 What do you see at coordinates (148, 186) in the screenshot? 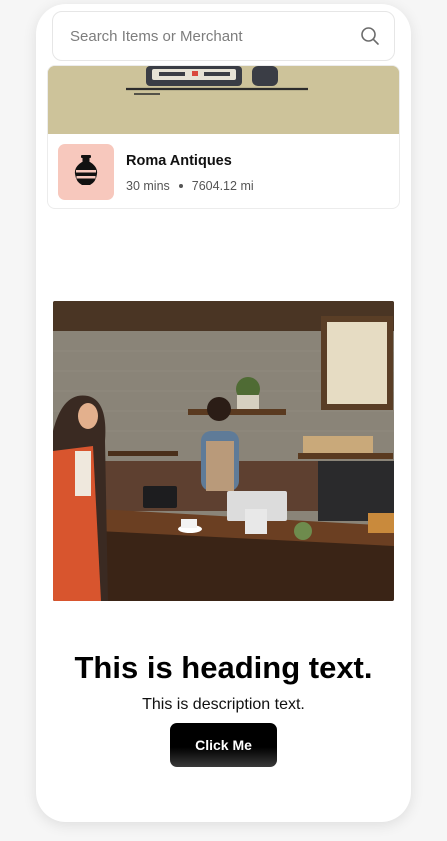
I see `delivery-time: 30 mins` at bounding box center [148, 186].